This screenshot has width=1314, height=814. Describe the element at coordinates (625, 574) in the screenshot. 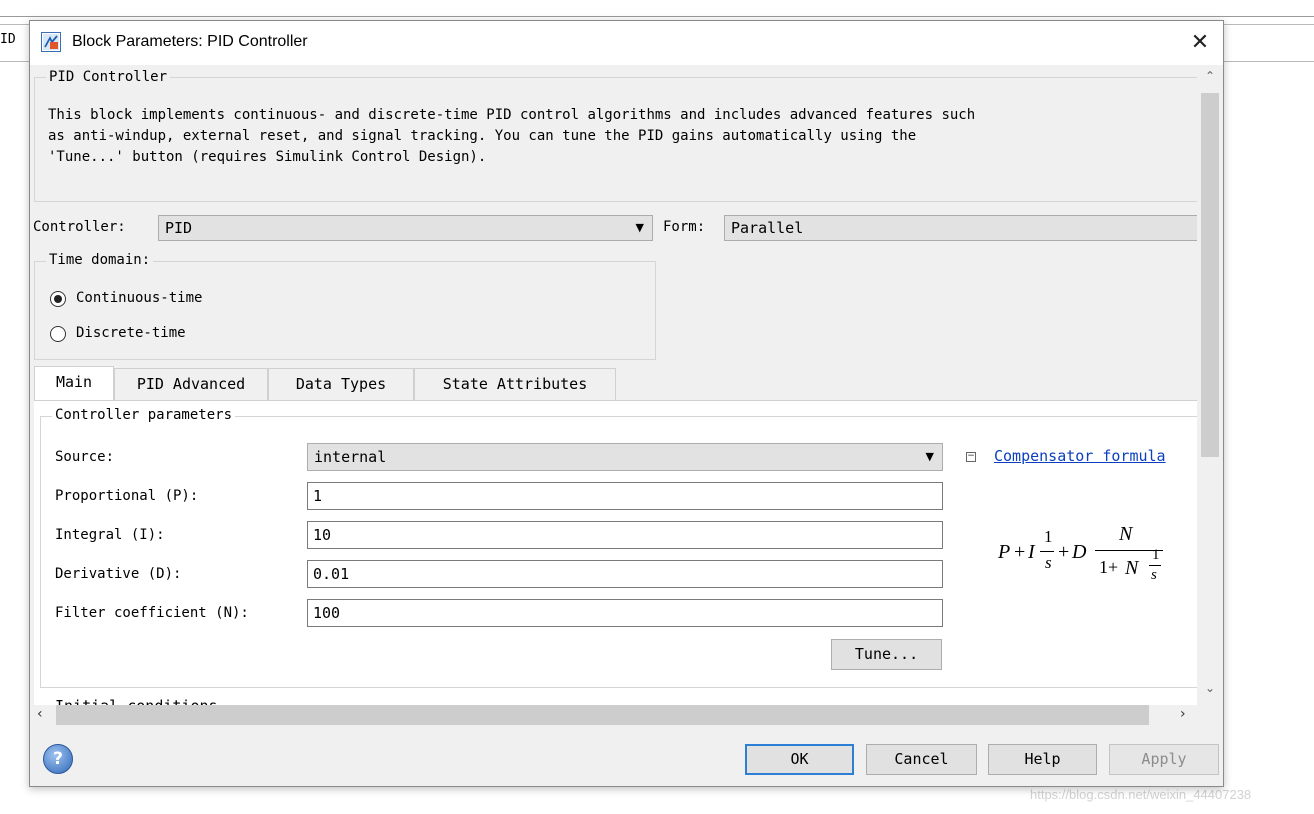

I see `derivative-field: 0.01` at that location.